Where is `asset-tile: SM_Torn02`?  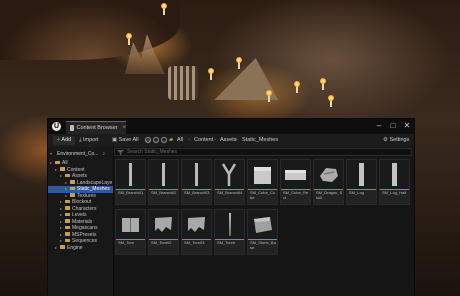
asset-tile: SM_Torn02 is located at coordinates (163, 232).